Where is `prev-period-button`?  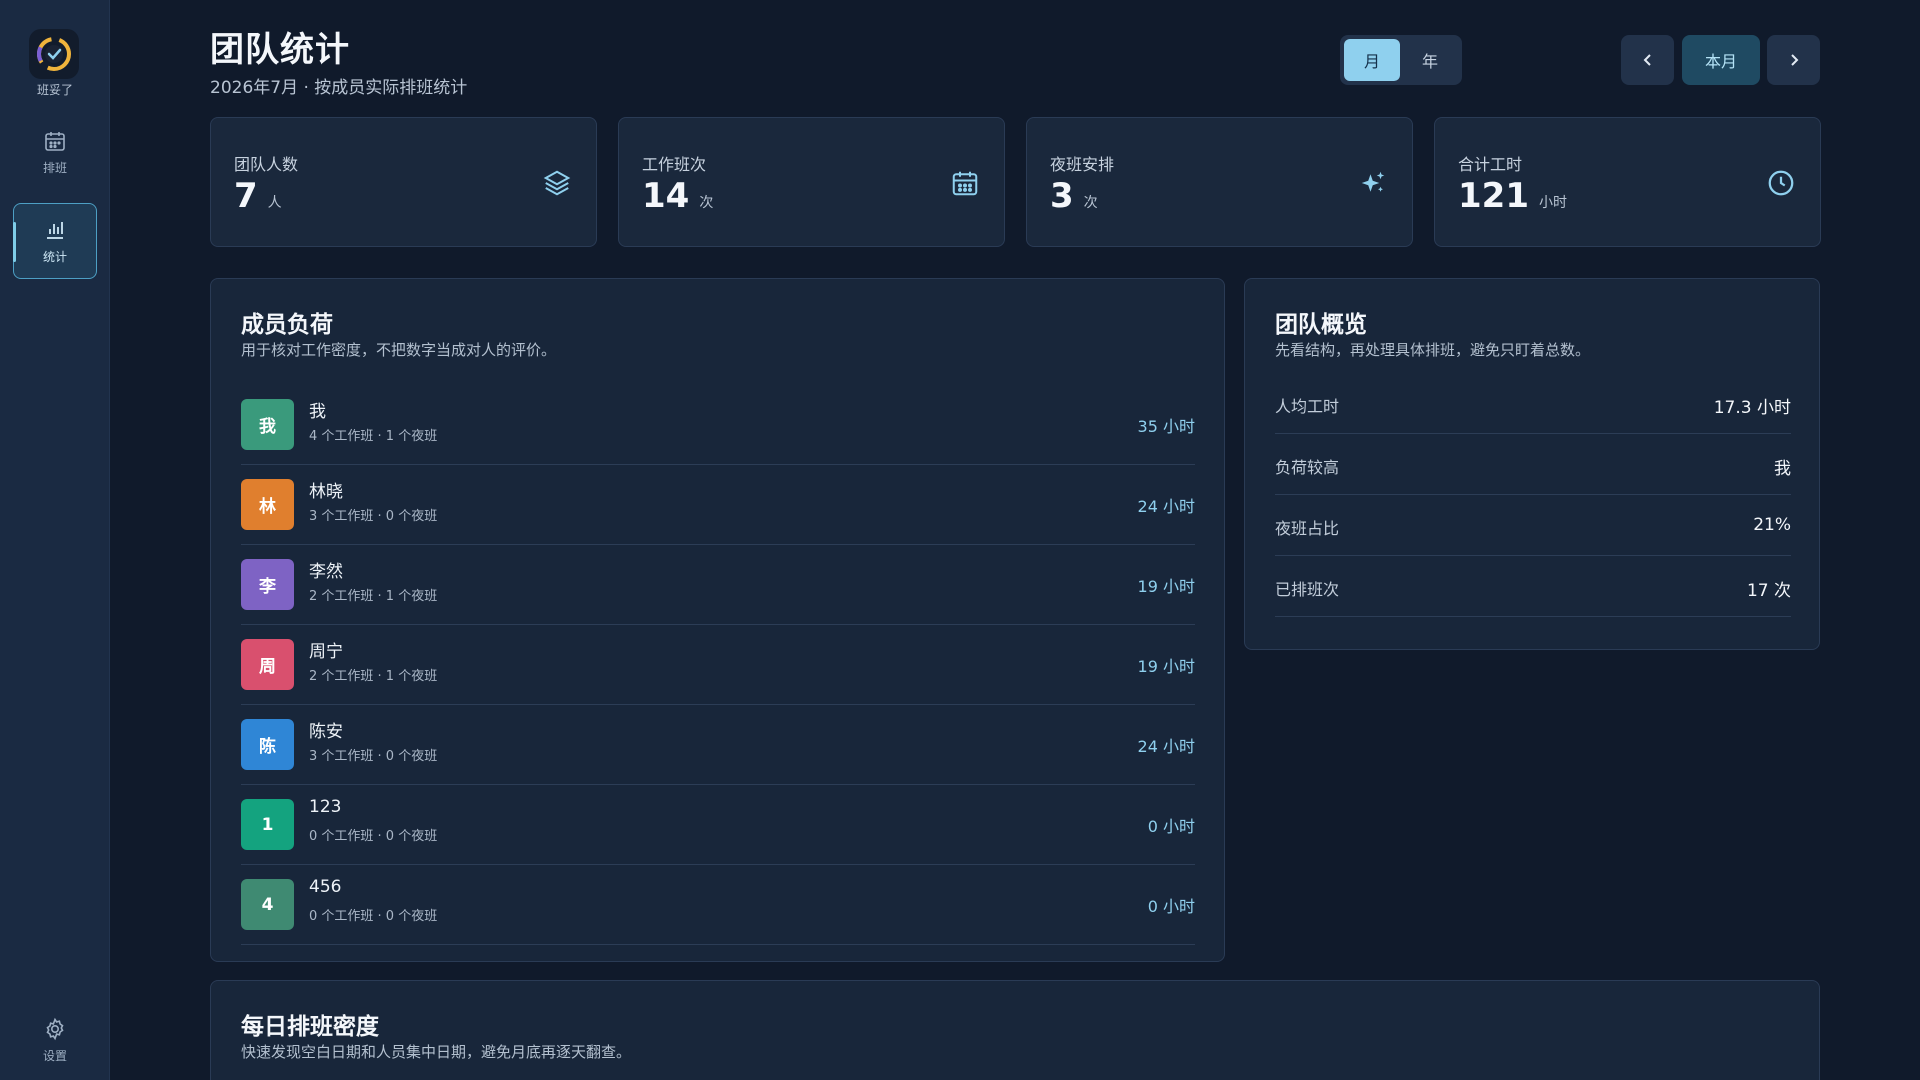
prev-period-button is located at coordinates (1647, 60).